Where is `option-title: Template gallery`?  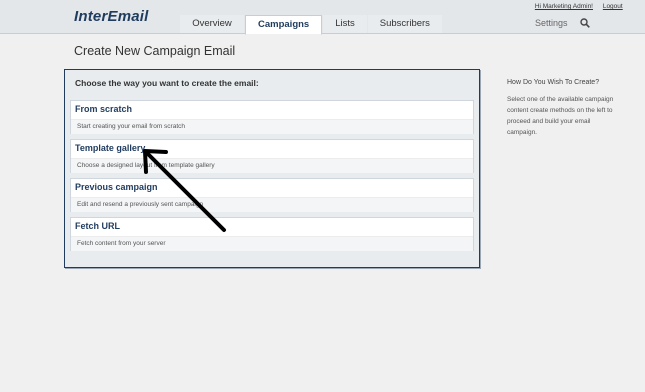
option-title: Template gallery is located at coordinates (110, 148).